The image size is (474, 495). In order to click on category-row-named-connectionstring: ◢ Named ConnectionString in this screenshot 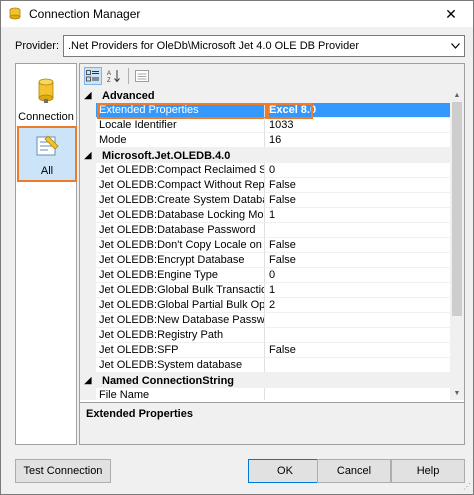, I will do `click(265, 380)`.